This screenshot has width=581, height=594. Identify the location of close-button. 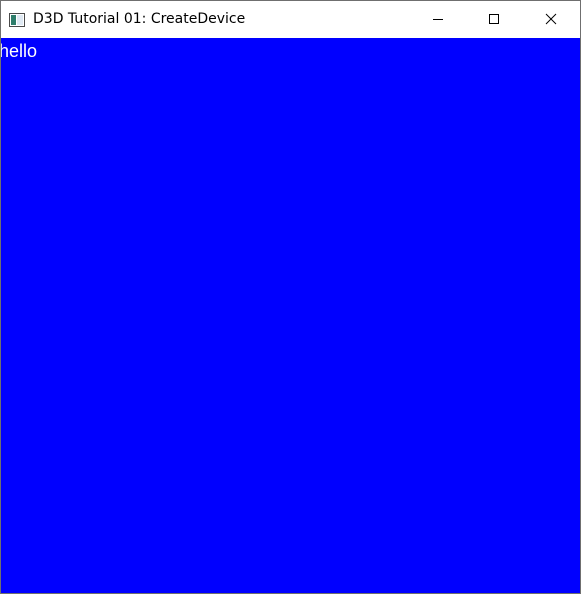
(551, 19).